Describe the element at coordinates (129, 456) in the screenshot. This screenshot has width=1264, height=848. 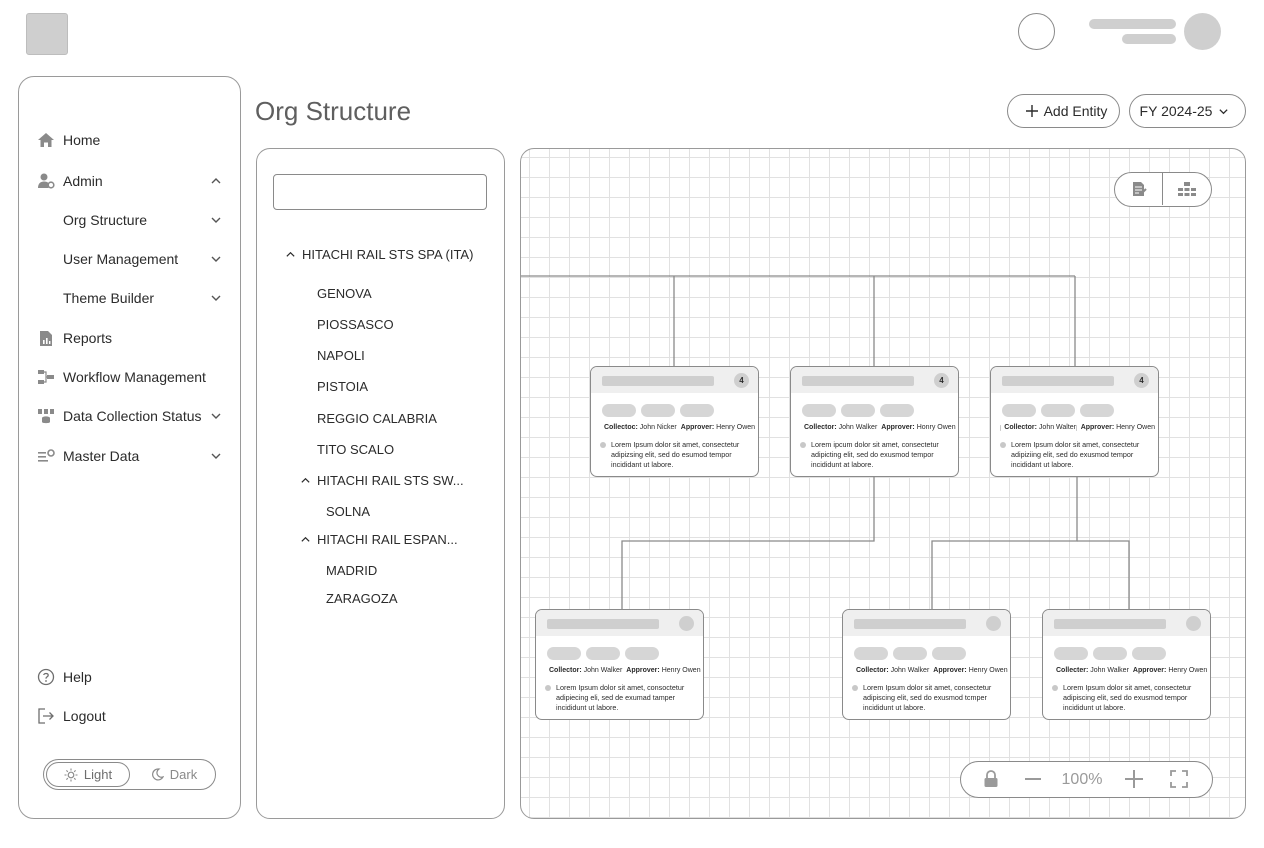
I see `sidebar-item-master-data: Master Data` at that location.